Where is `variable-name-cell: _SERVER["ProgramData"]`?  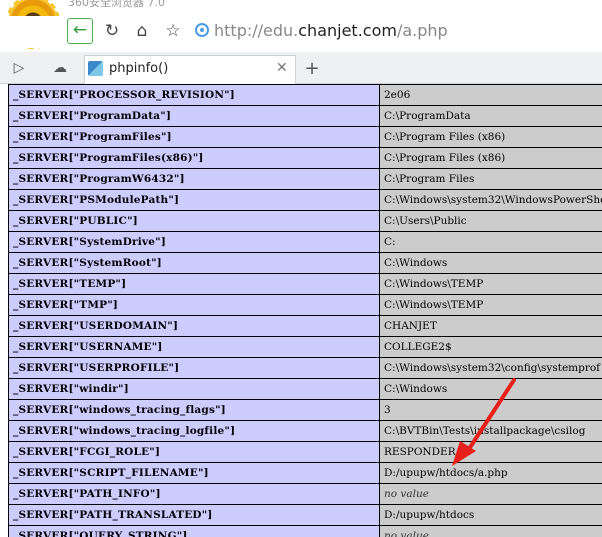 variable-name-cell: _SERVER["ProgramData"] is located at coordinates (194, 116).